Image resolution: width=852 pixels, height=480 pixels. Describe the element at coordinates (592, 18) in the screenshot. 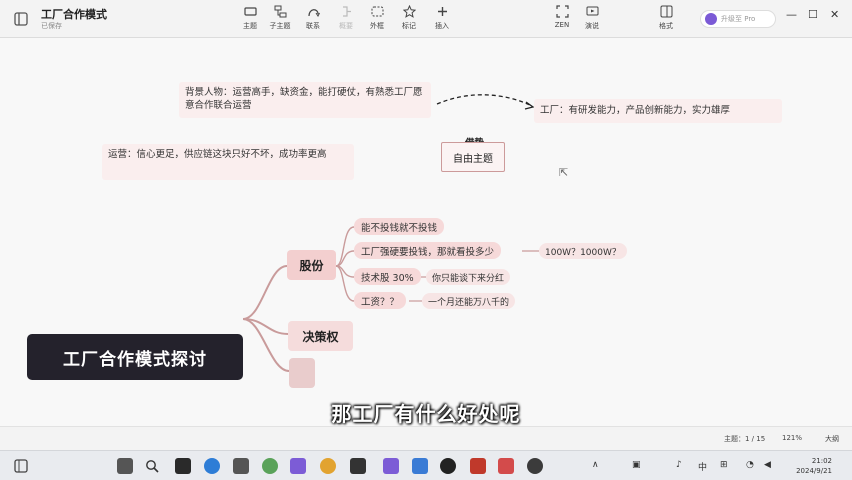

I see `pitch-button: 演说` at that location.